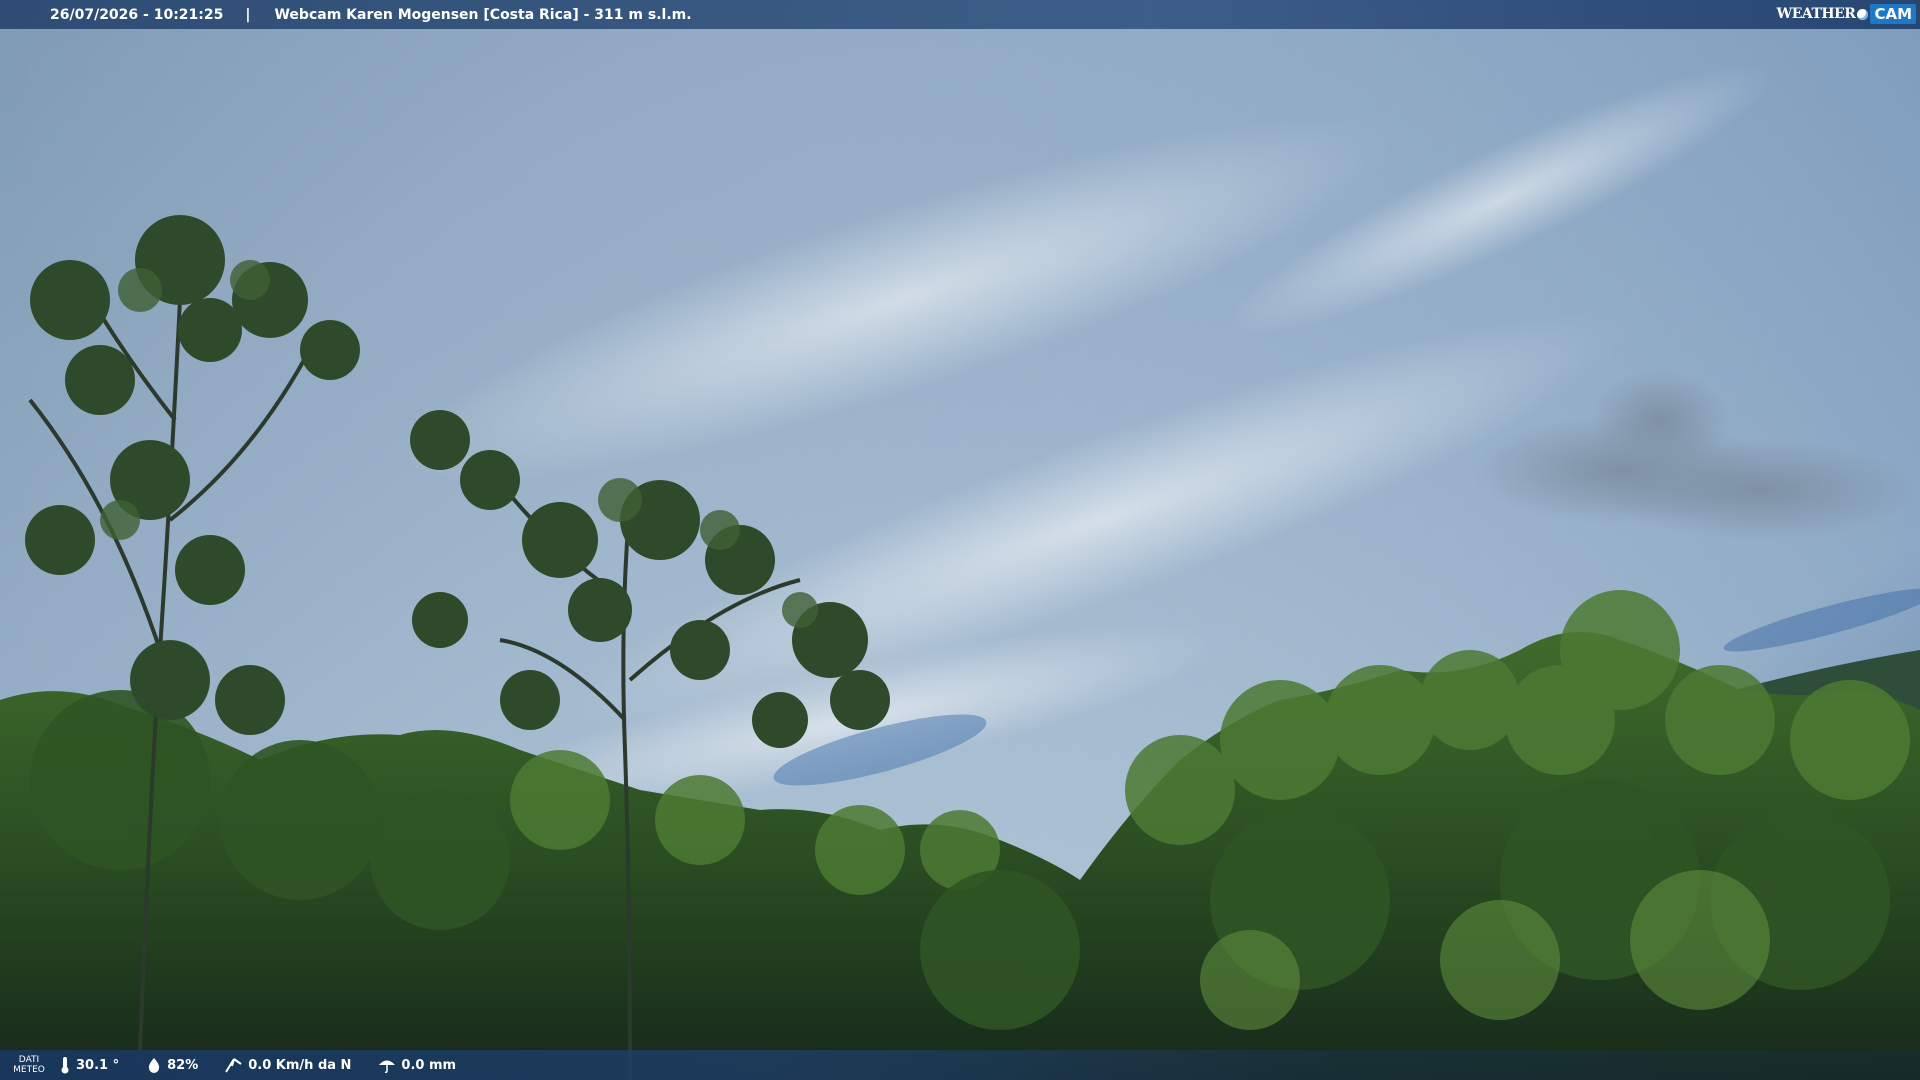 This screenshot has width=1920, height=1080. I want to click on logo-weather-text: WEATHER, so click(1816, 14).